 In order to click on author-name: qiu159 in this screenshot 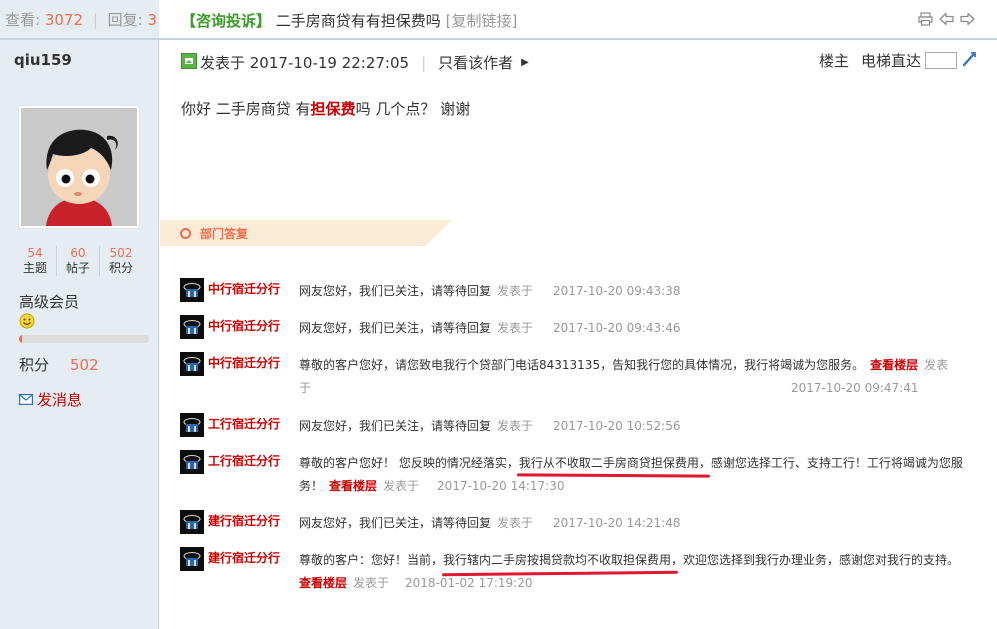, I will do `click(43, 60)`.